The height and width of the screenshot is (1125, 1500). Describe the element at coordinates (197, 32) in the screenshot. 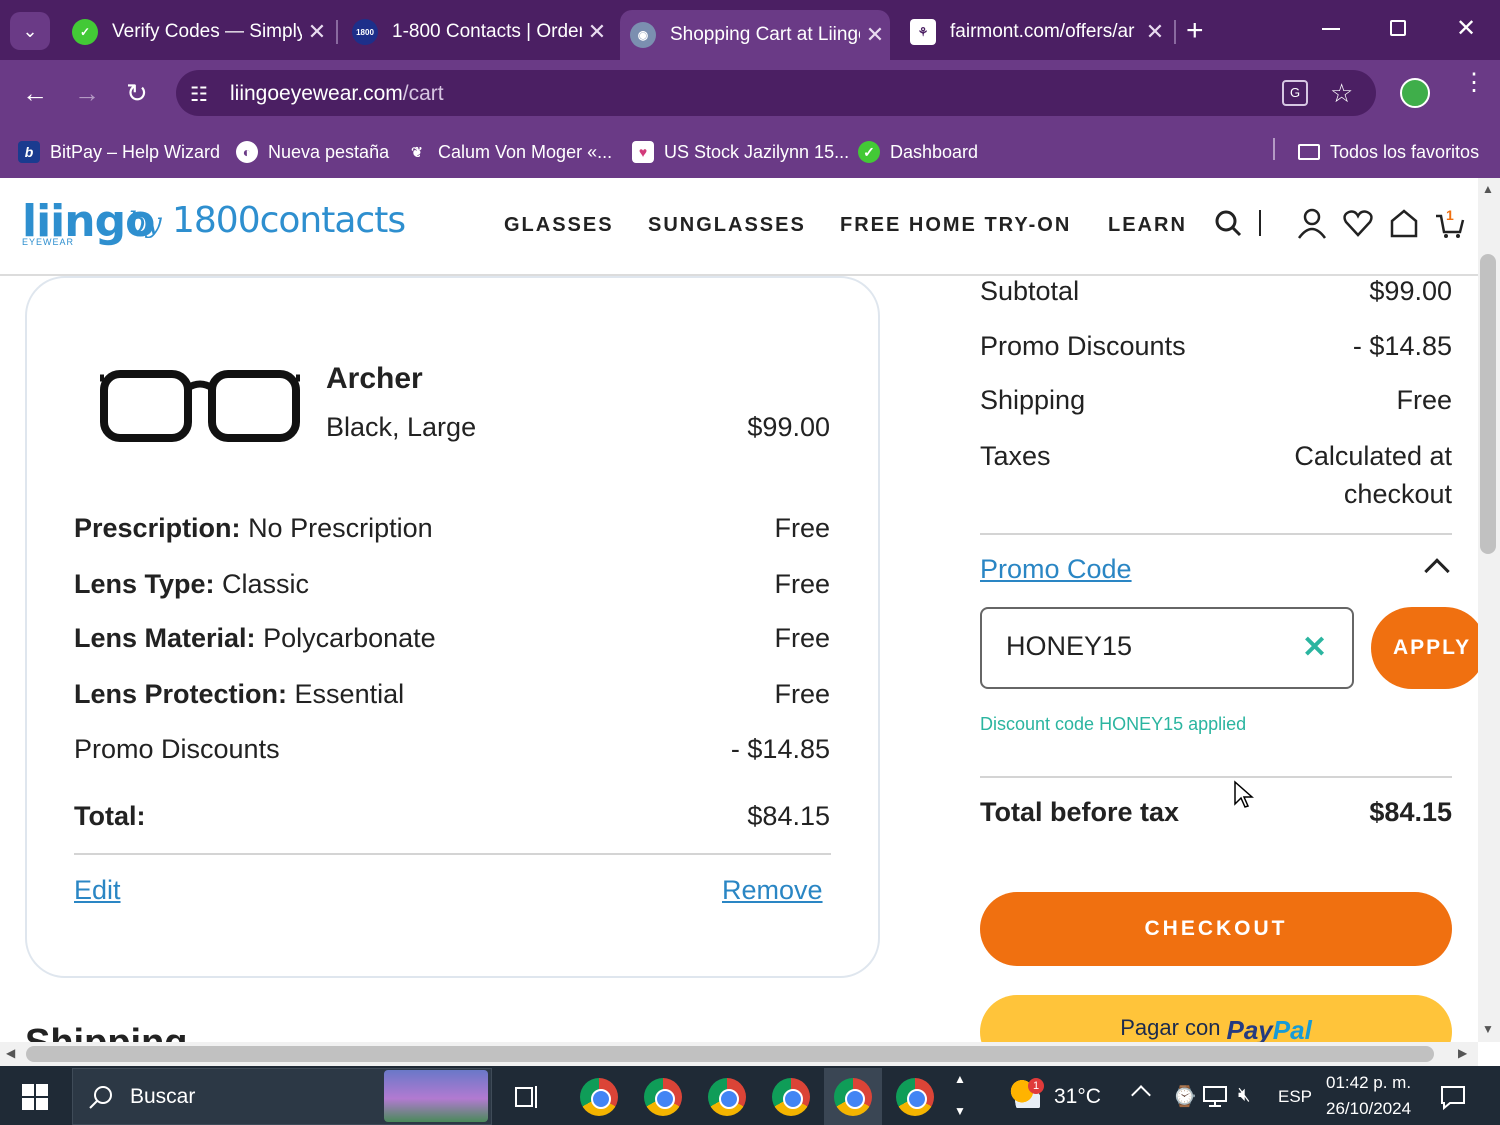

I see `tab-verify-codes: ✓ Verify Codes — SimplyCodes ✕` at that location.